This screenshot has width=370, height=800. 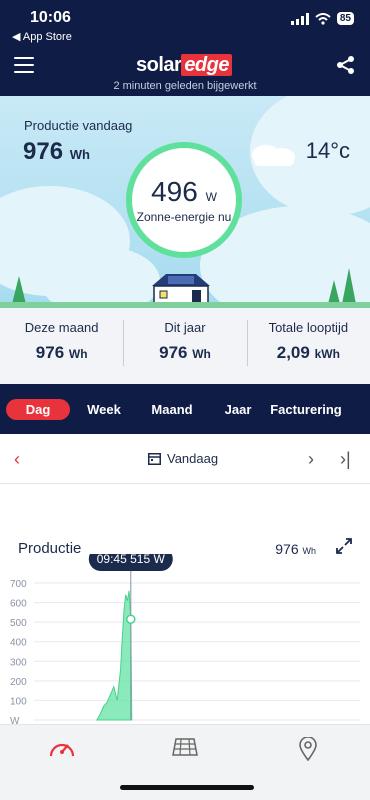 I want to click on current-power-label: Zonne-energie nu, so click(x=184, y=217).